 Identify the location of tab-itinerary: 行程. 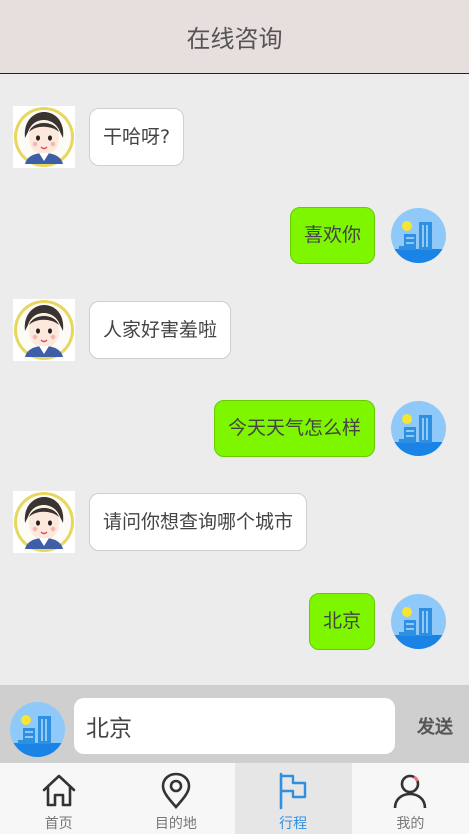
(293, 798).